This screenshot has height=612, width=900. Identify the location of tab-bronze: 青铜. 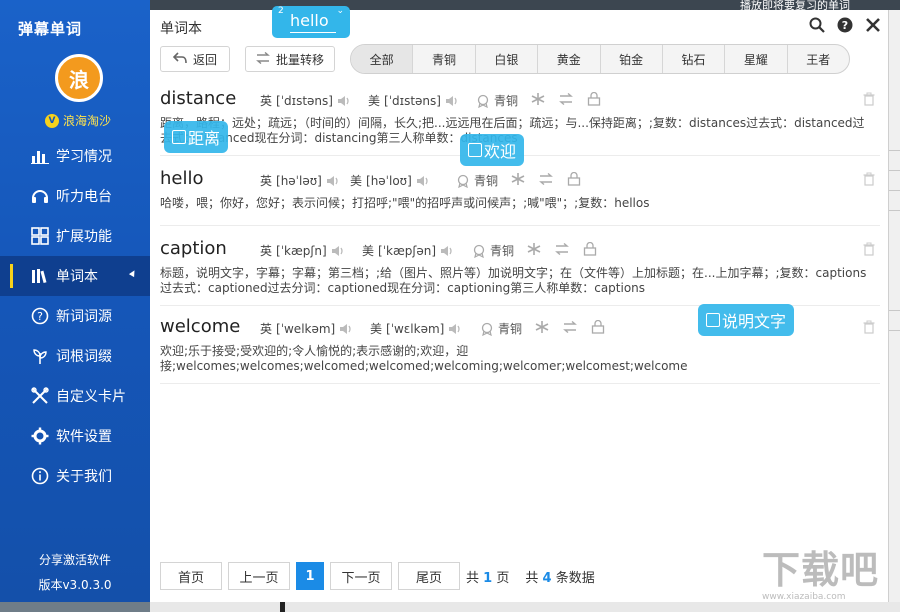
(444, 59).